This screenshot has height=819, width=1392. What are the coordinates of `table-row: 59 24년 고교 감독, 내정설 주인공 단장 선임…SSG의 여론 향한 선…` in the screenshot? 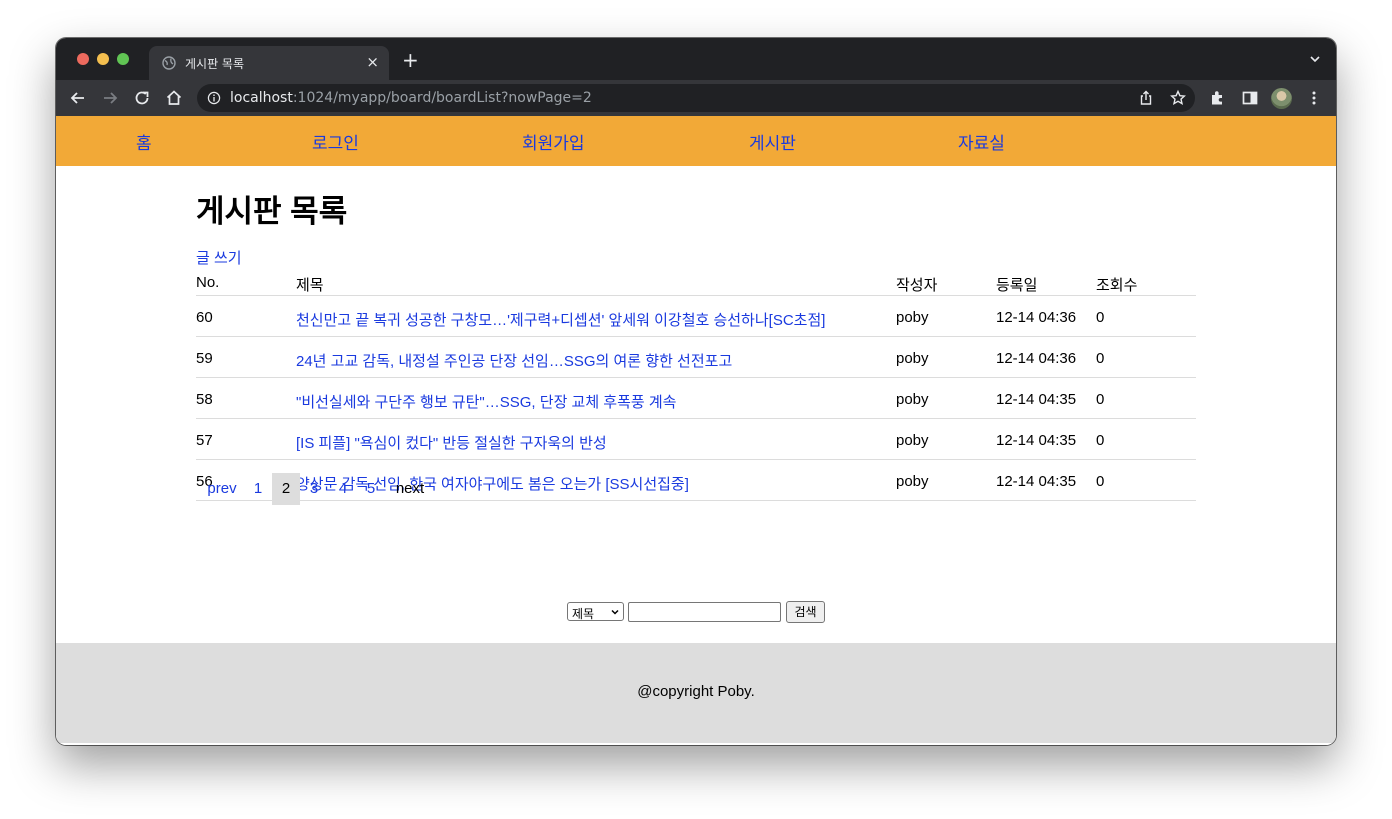 It's located at (696, 357).